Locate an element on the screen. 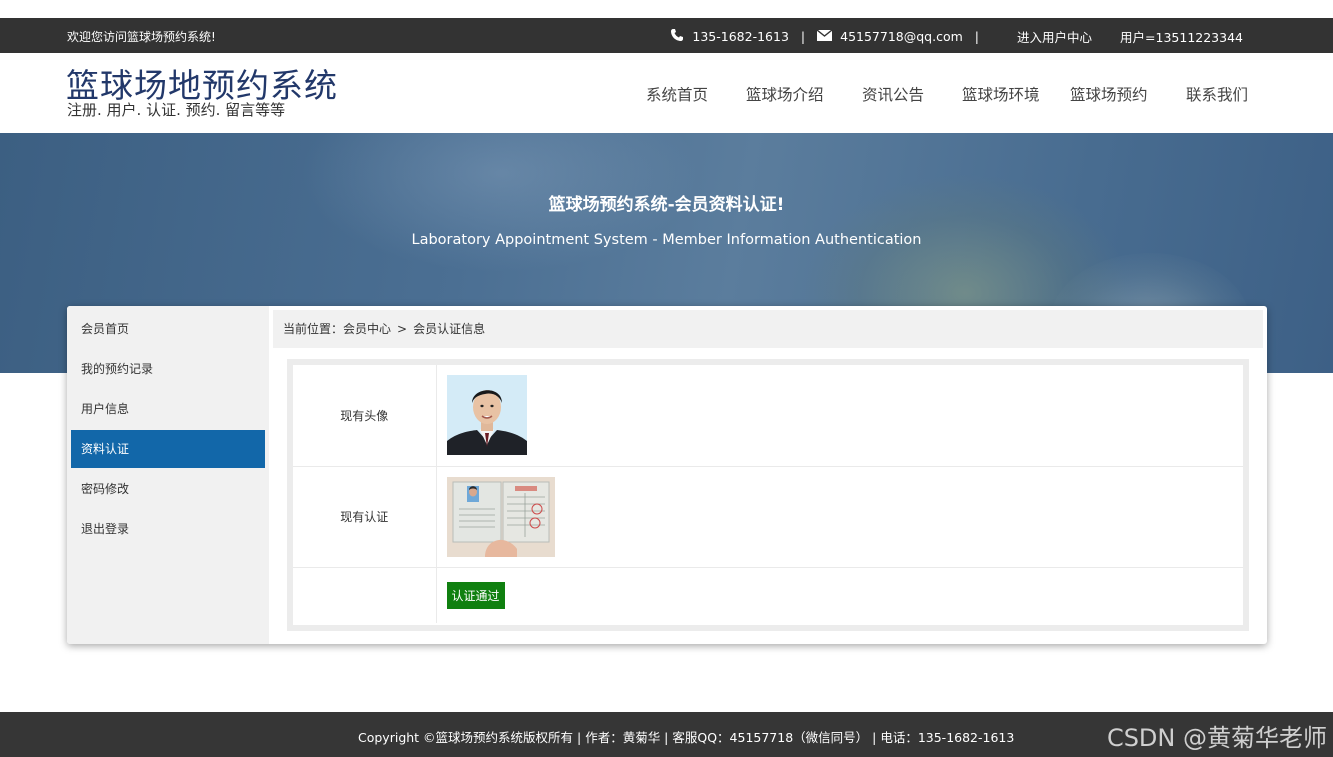 This screenshot has width=1333, height=757. breadcrumb-level1: 会员中心 is located at coordinates (367, 329).